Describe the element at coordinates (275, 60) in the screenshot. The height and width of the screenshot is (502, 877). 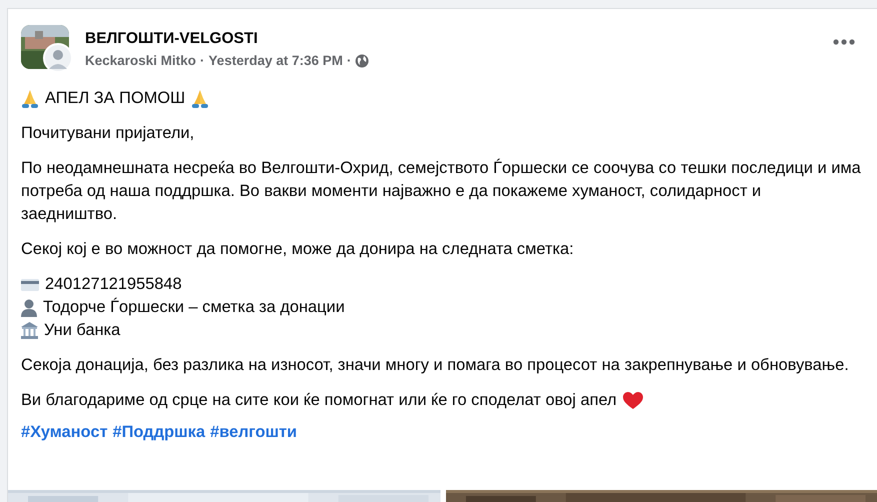
I see `post-time: Yesterday at 7:36 PM` at that location.